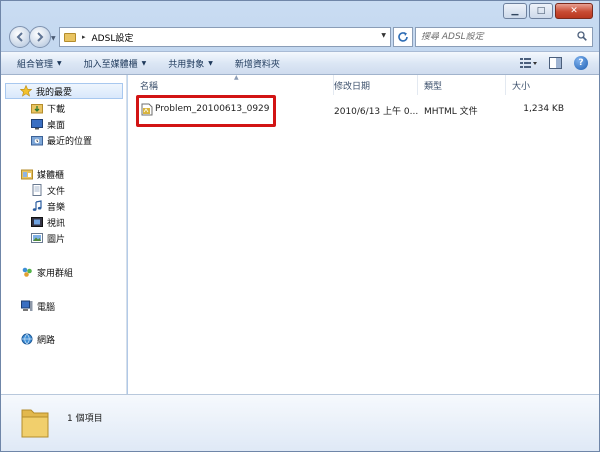 The image size is (600, 452). Describe the element at coordinates (541, 11) in the screenshot. I see `maximize-button: □` at that location.